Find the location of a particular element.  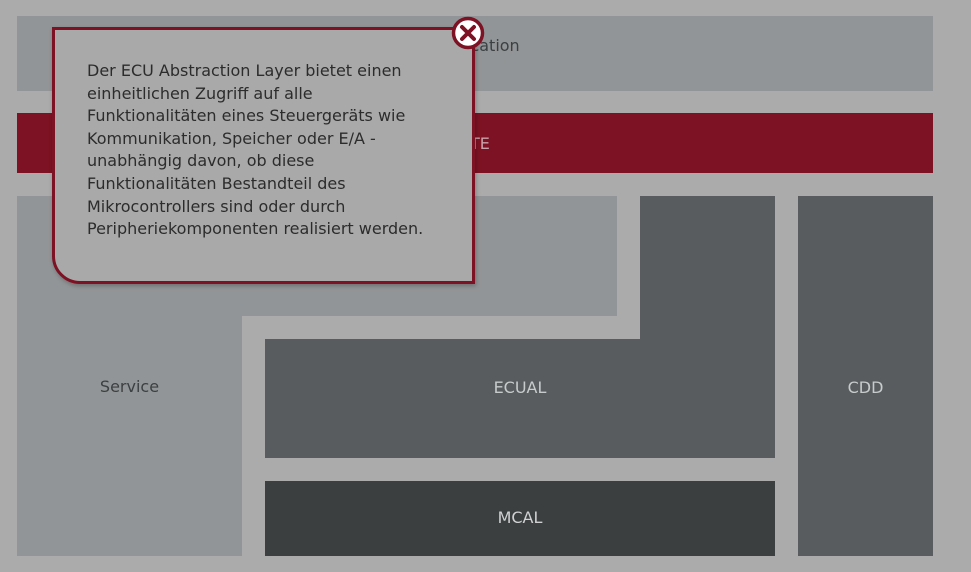

mcal-layer-label: MCAL is located at coordinates (520, 517).